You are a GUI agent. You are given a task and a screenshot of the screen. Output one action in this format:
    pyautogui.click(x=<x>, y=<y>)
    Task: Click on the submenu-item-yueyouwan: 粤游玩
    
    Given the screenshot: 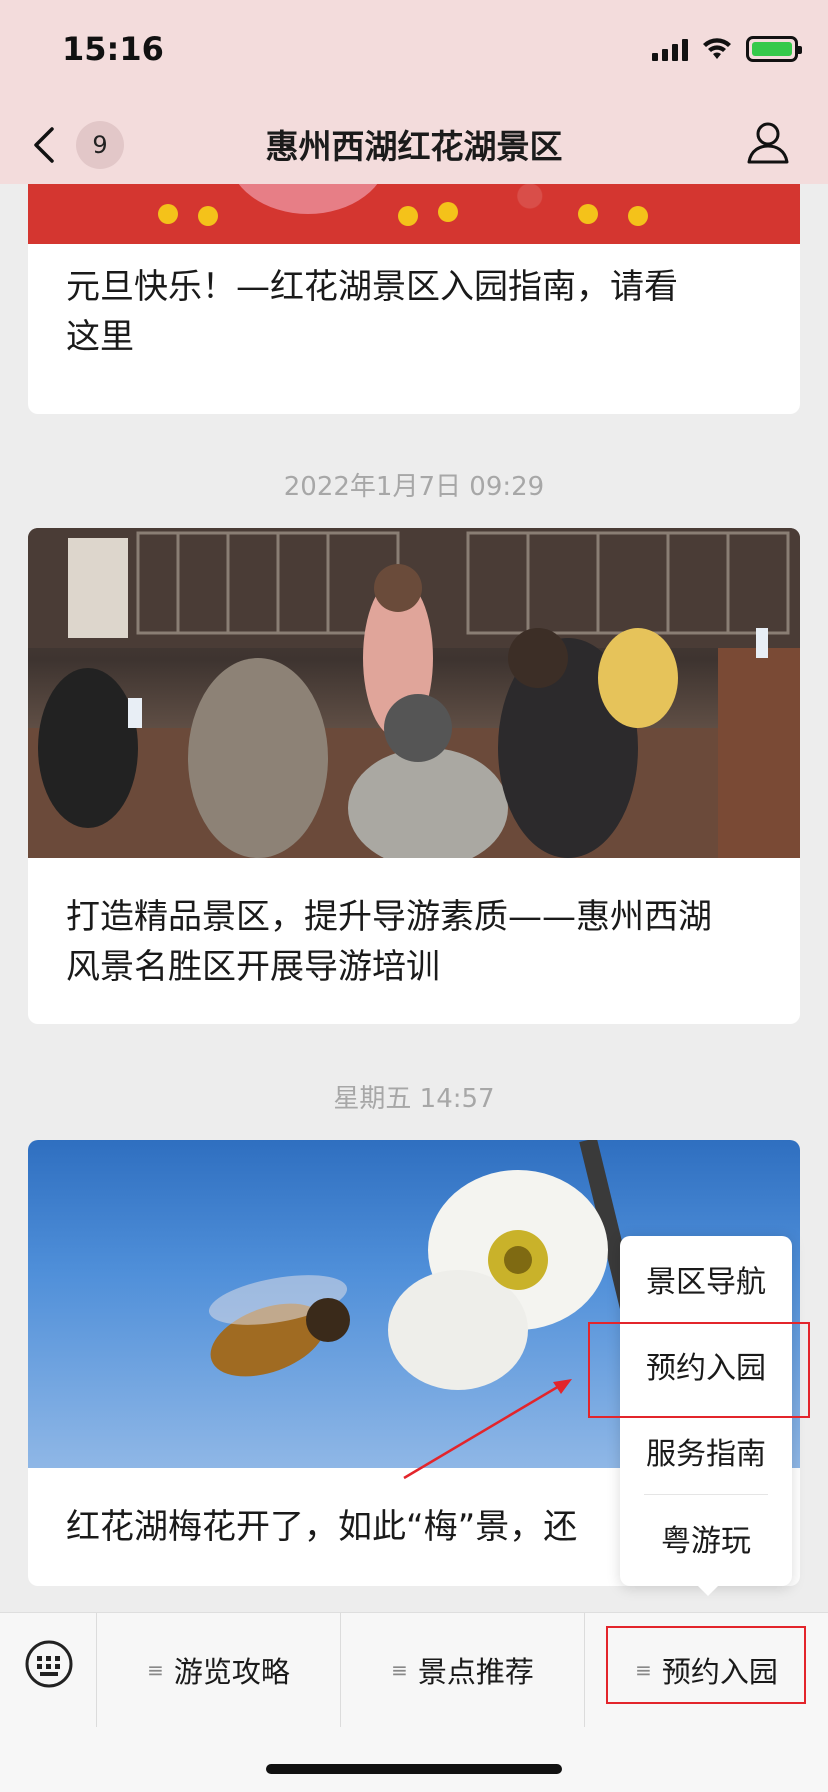 What is the action you would take?
    pyautogui.click(x=706, y=1538)
    